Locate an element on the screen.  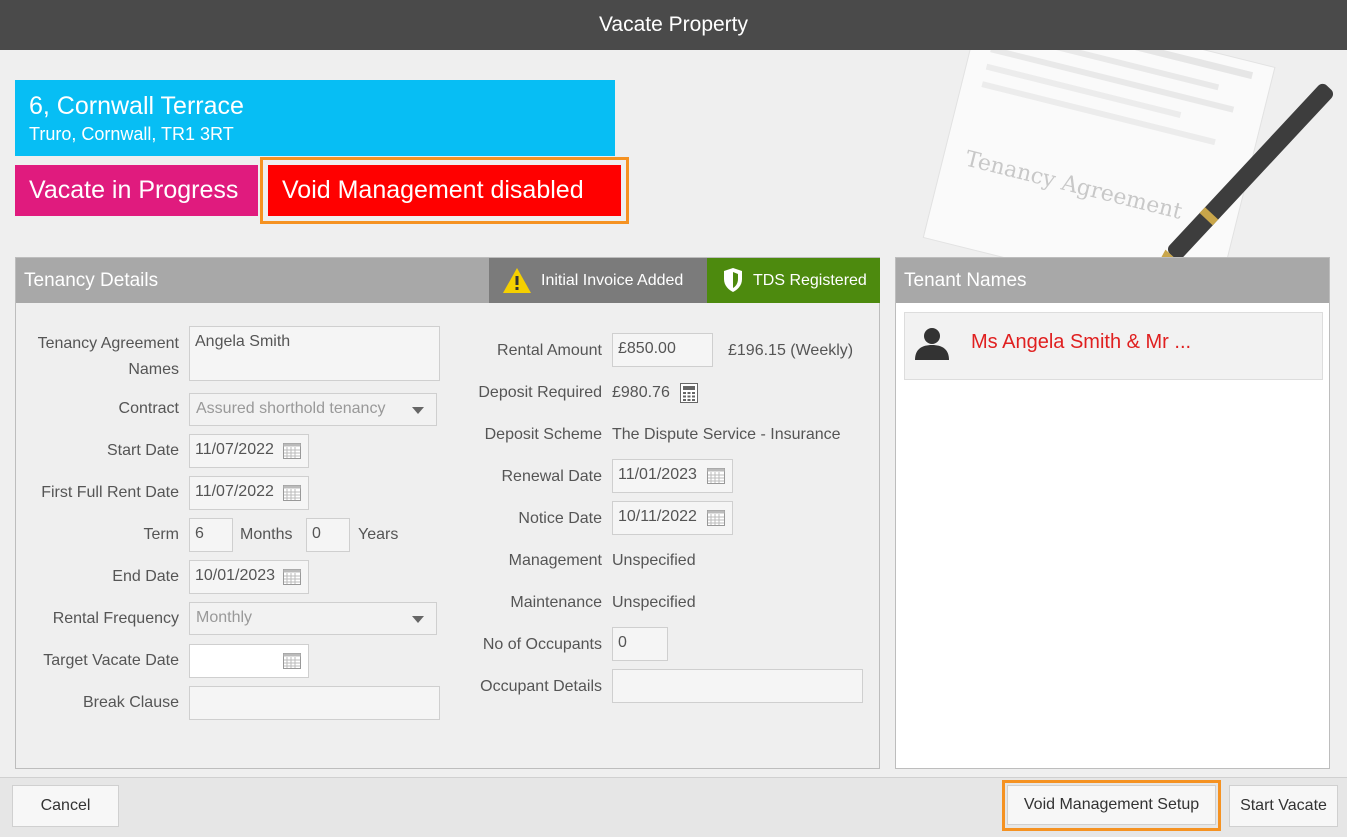
void-status-badge: Void Management disabled is located at coordinates (444, 190).